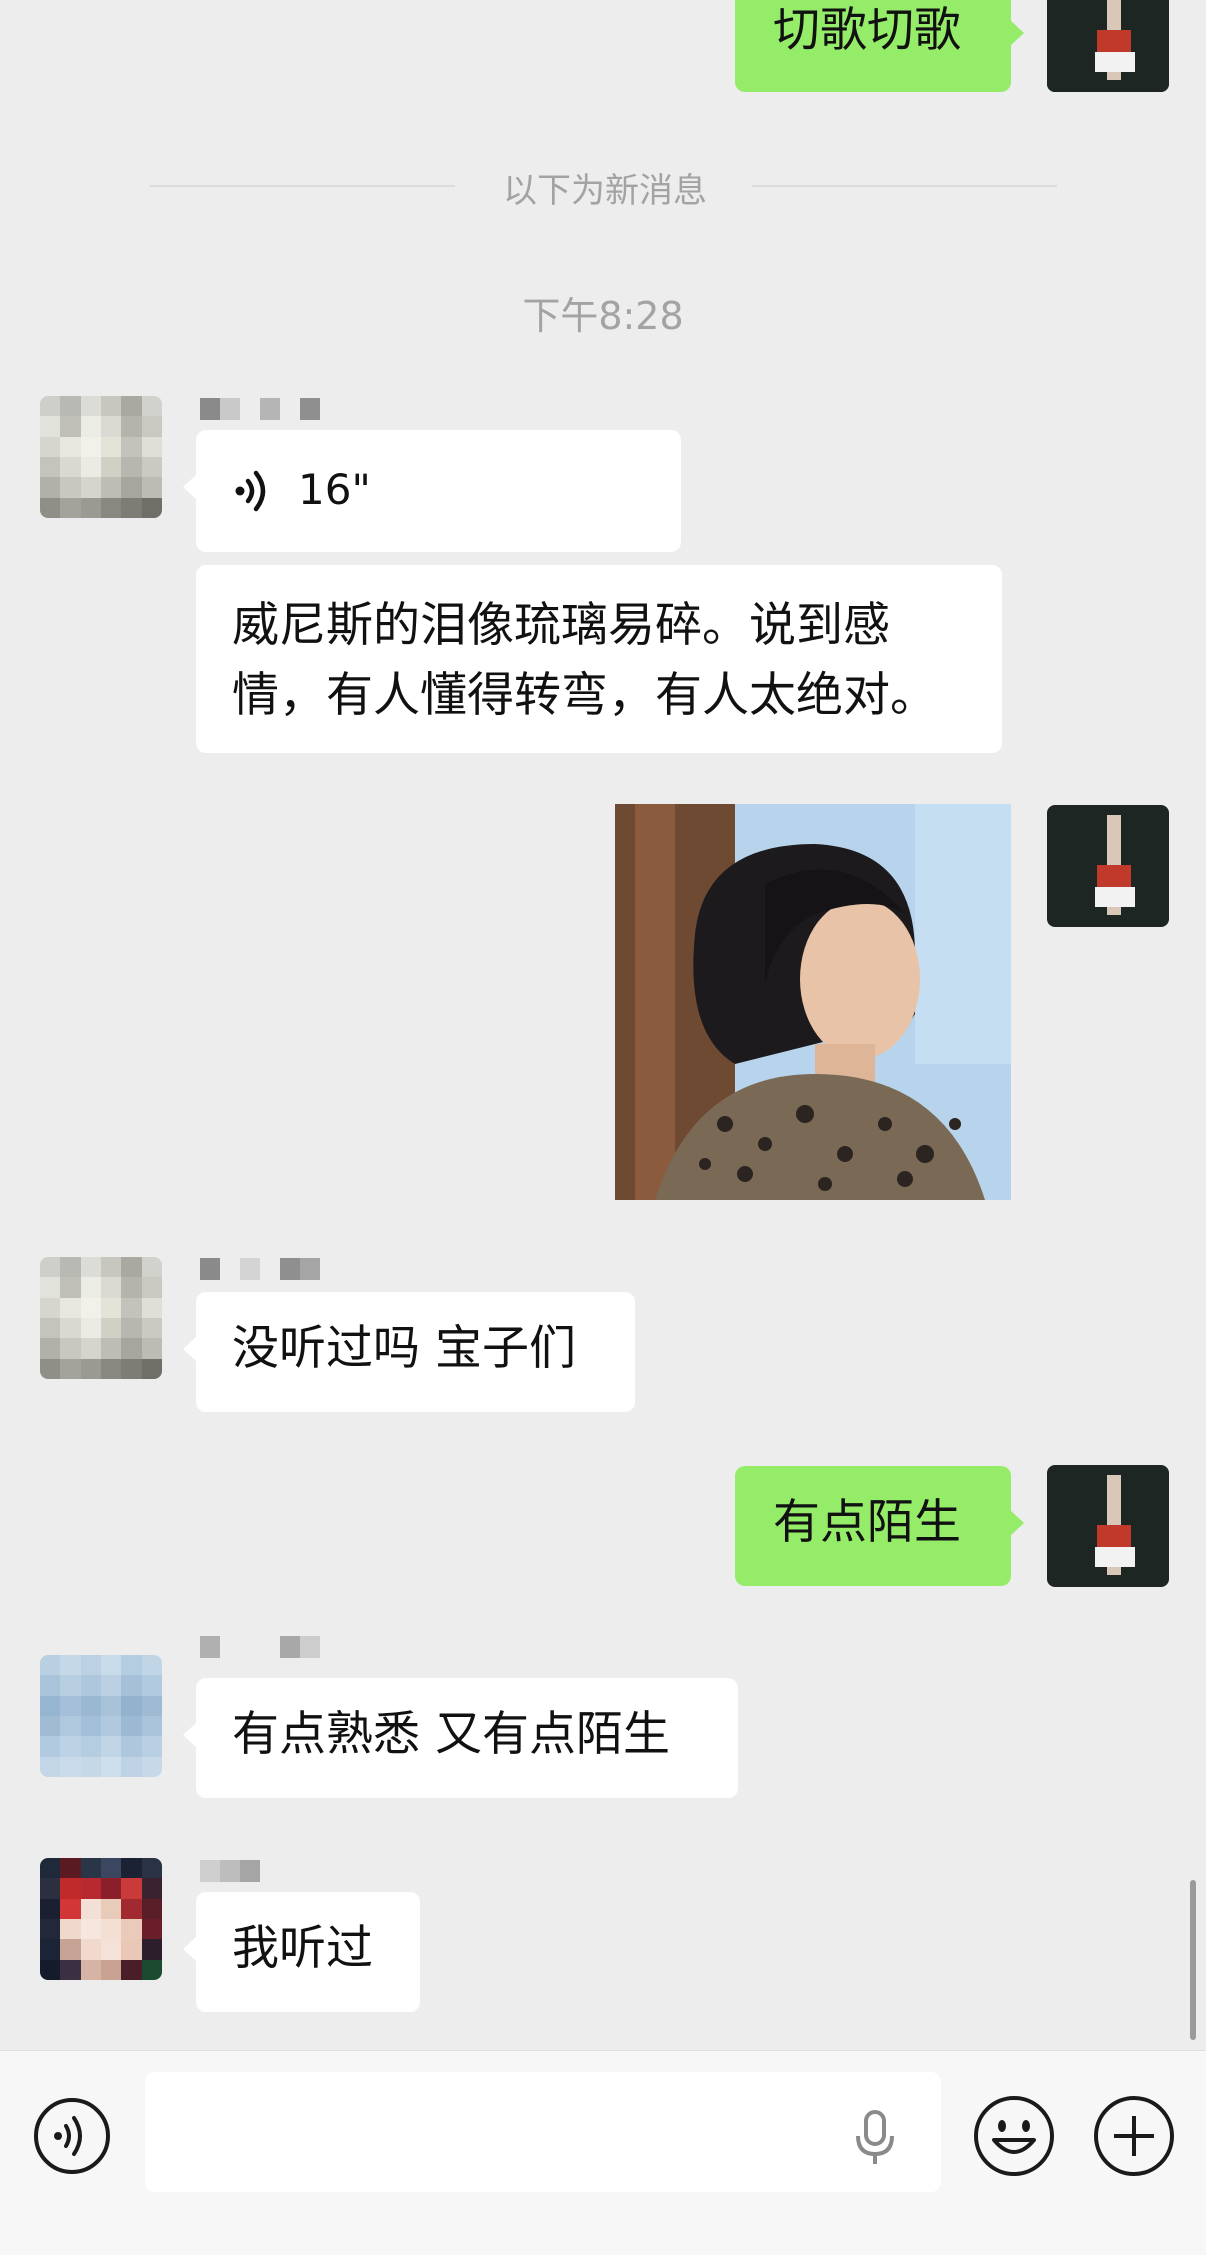 The image size is (1206, 2255). I want to click on divider-line-left, so click(302, 186).